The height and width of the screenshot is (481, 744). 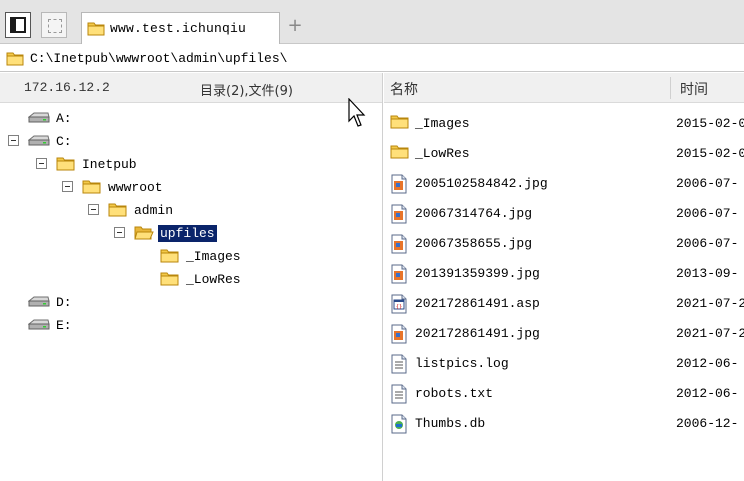 I want to click on file-time: 2006-12-, so click(x=707, y=423).